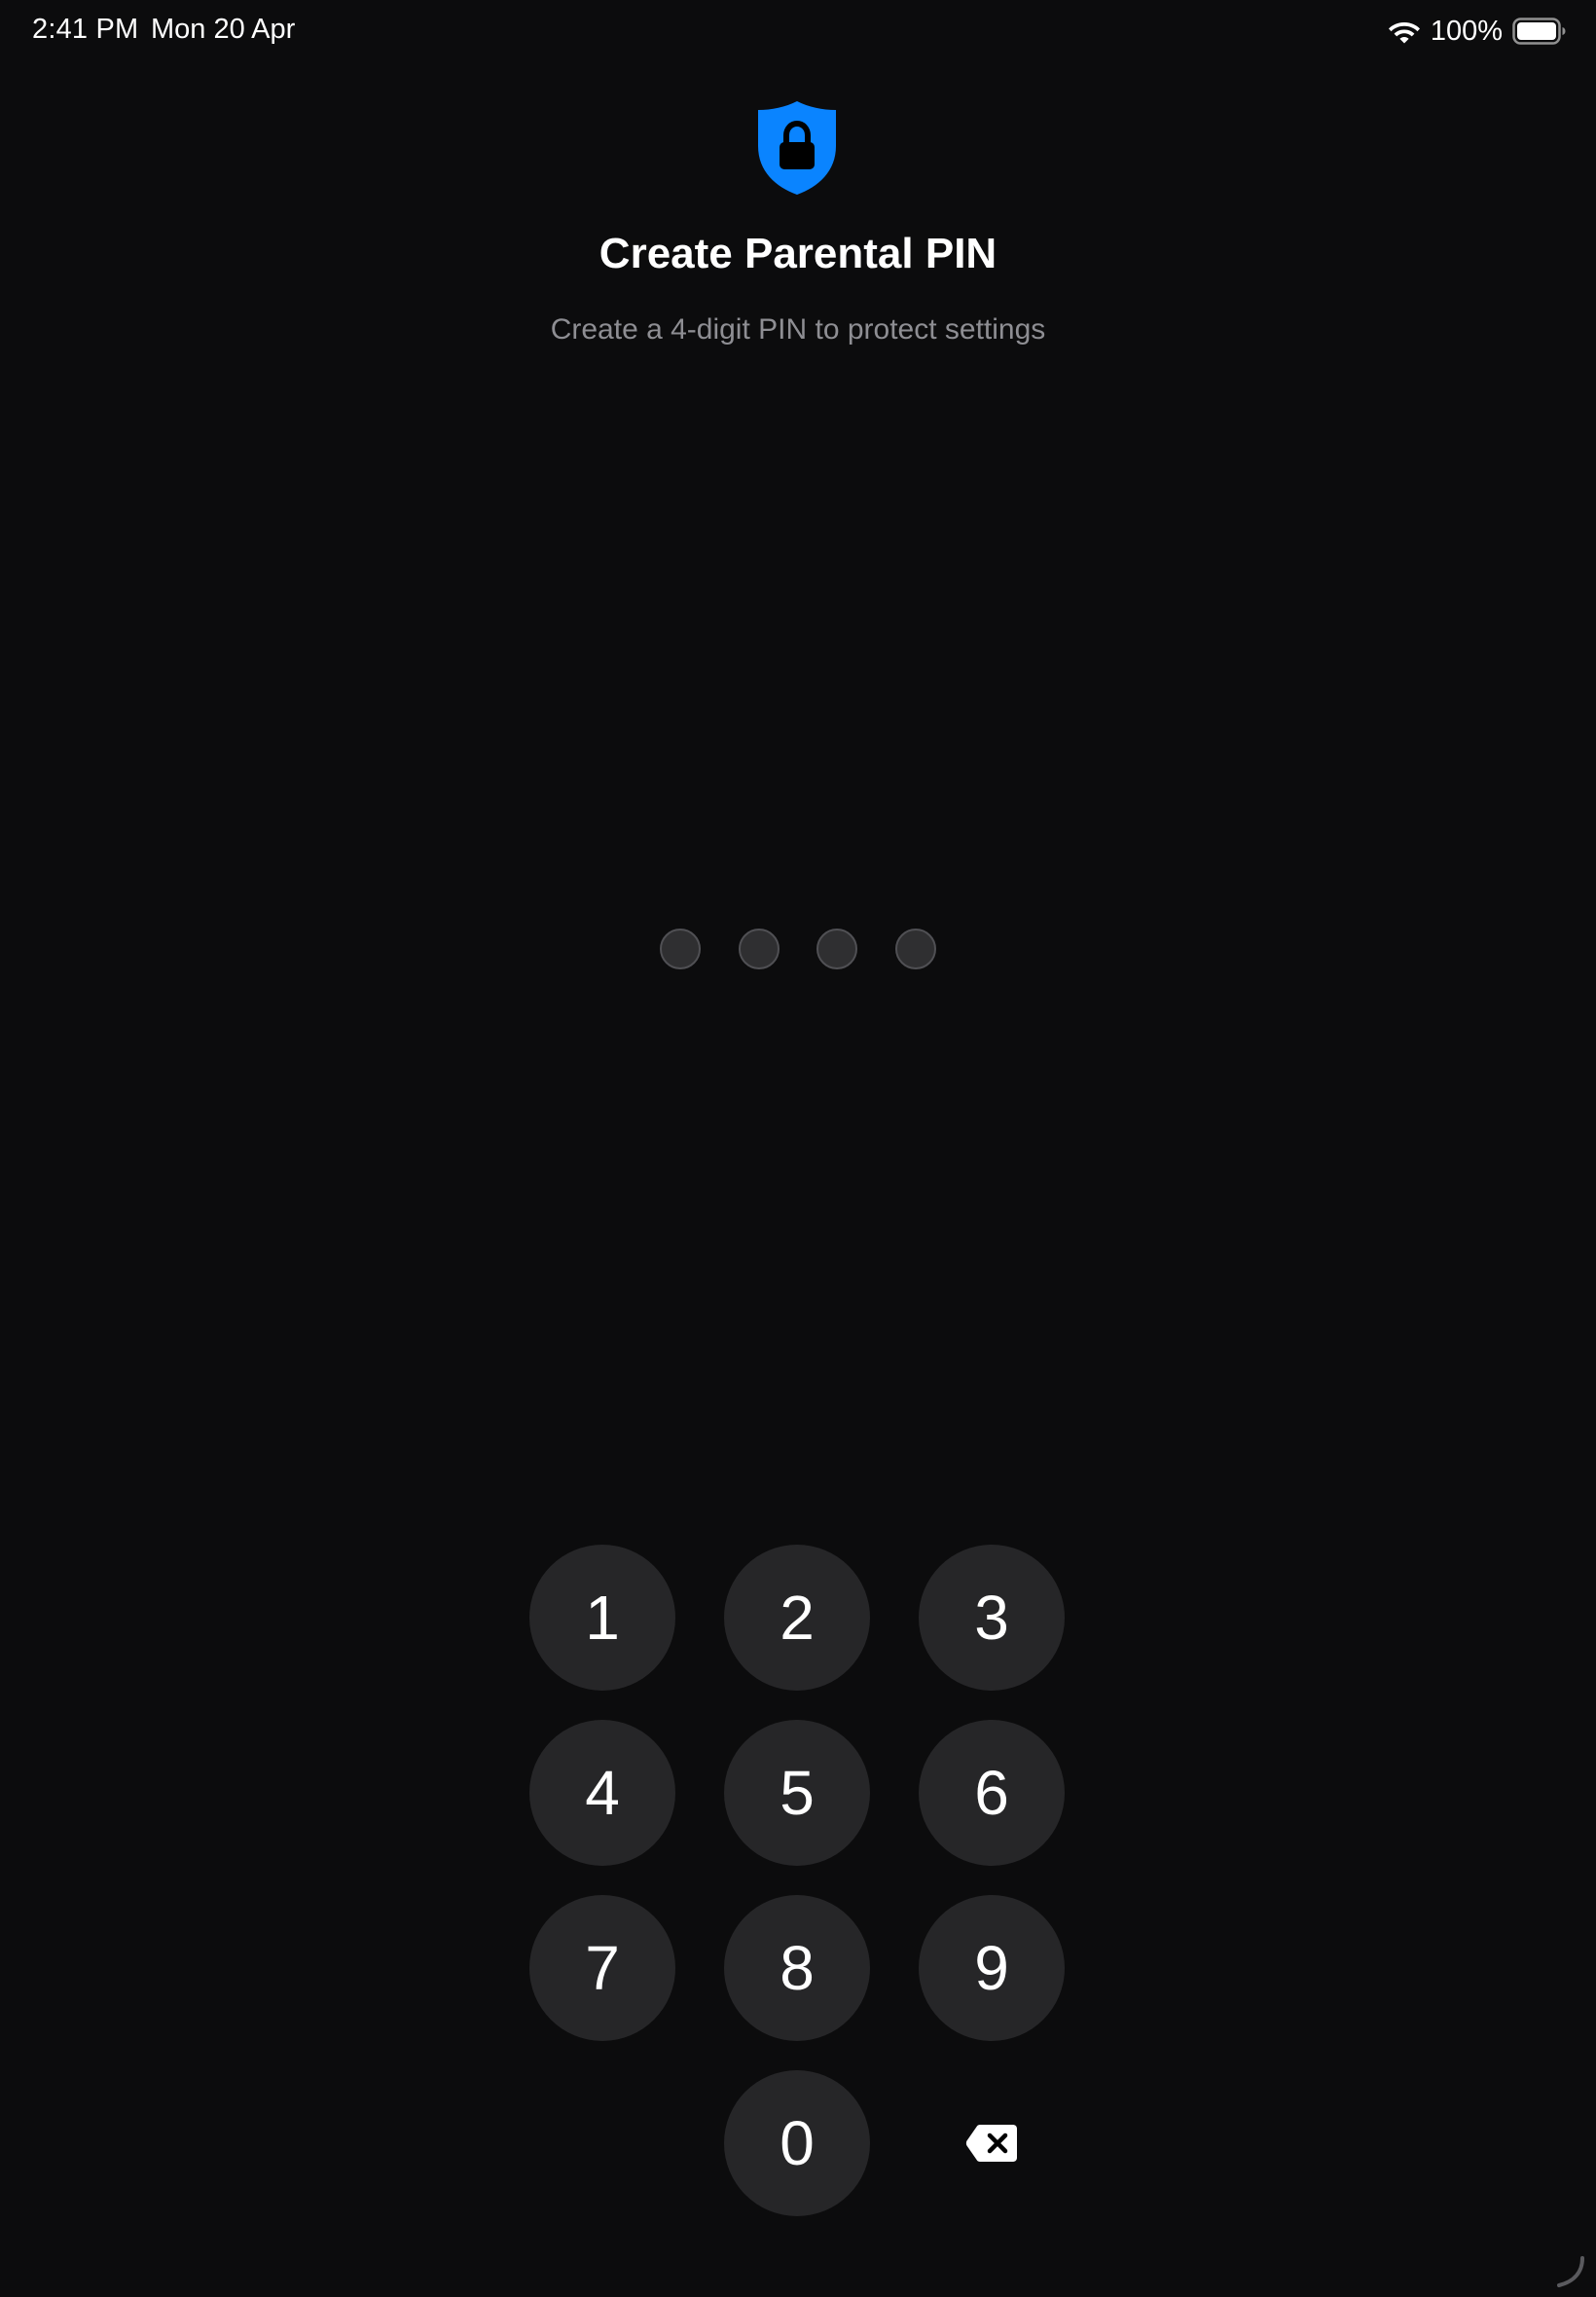 This screenshot has width=1596, height=2297. I want to click on status-bar: 2:41 PM Mon 20 Apr 100%, so click(798, 31).